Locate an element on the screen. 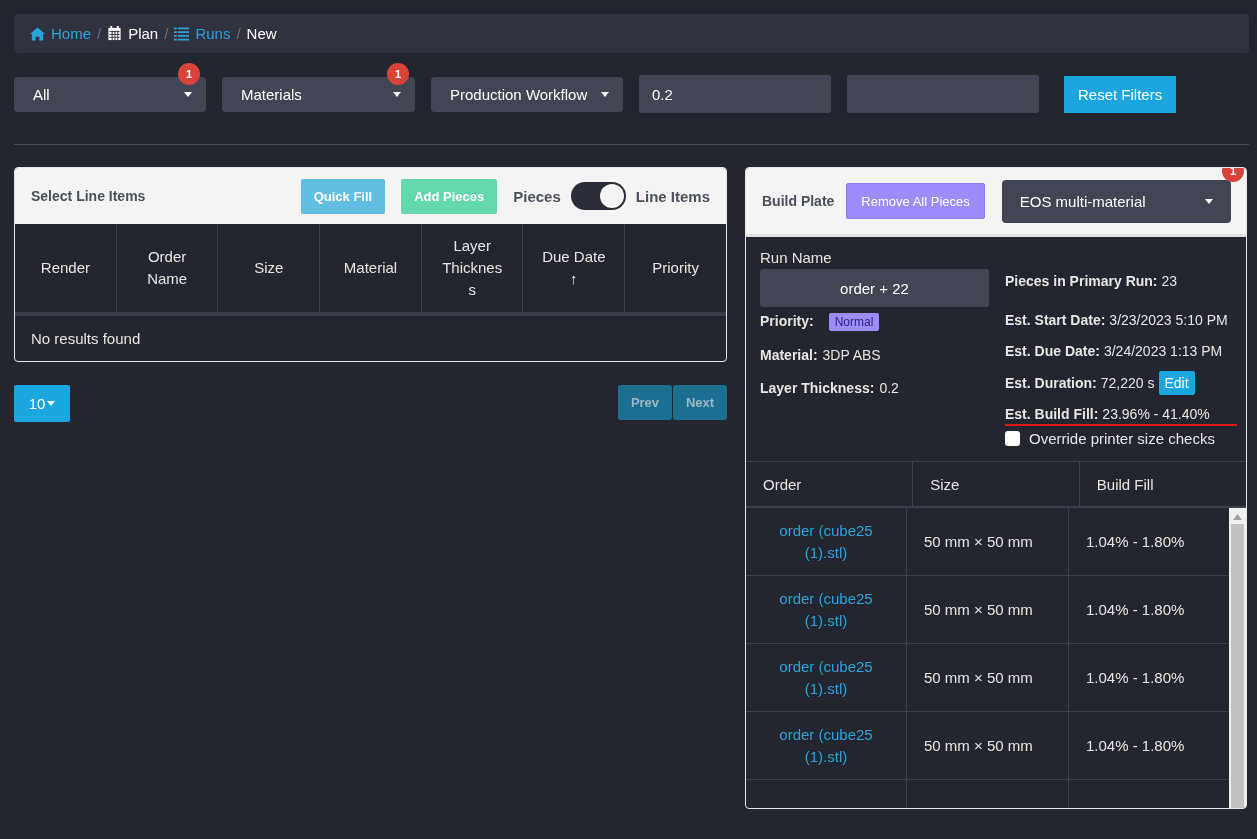  field-value: 3DP ABS is located at coordinates (851, 355).